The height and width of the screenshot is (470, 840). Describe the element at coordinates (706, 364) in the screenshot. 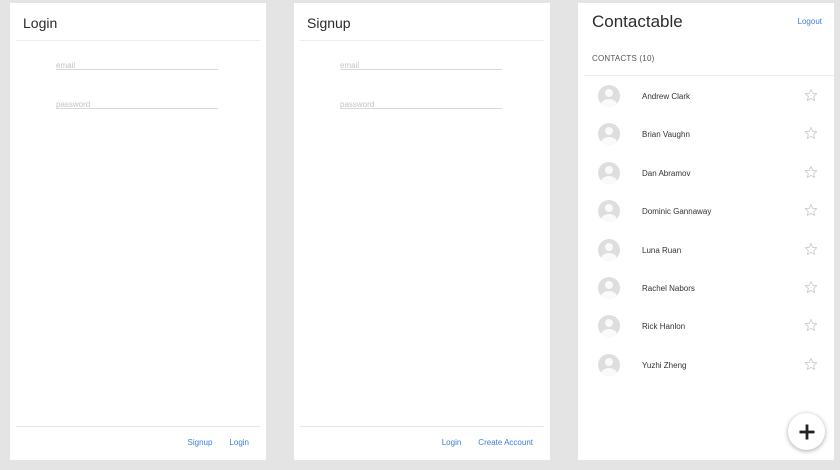

I see `contact-item: Yuzhi Zheng` at that location.